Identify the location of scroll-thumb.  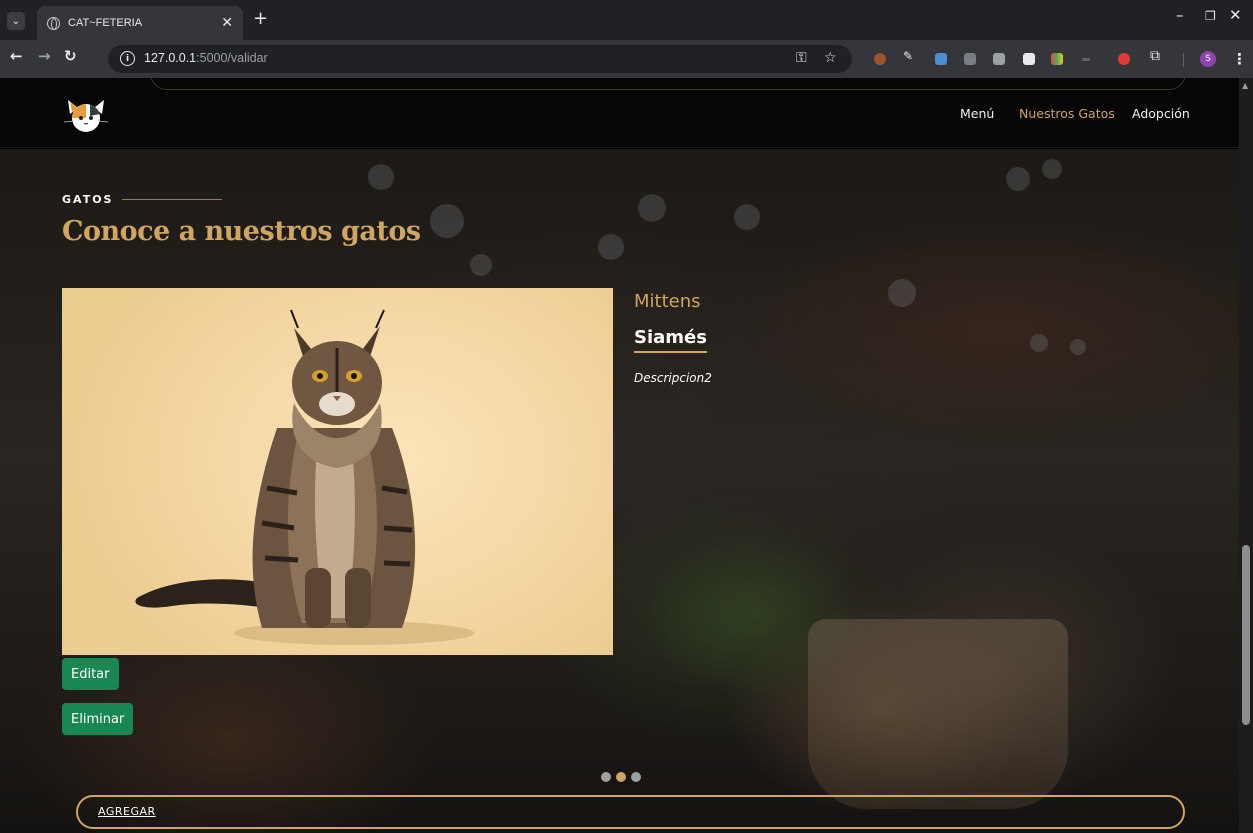
(1246, 635).